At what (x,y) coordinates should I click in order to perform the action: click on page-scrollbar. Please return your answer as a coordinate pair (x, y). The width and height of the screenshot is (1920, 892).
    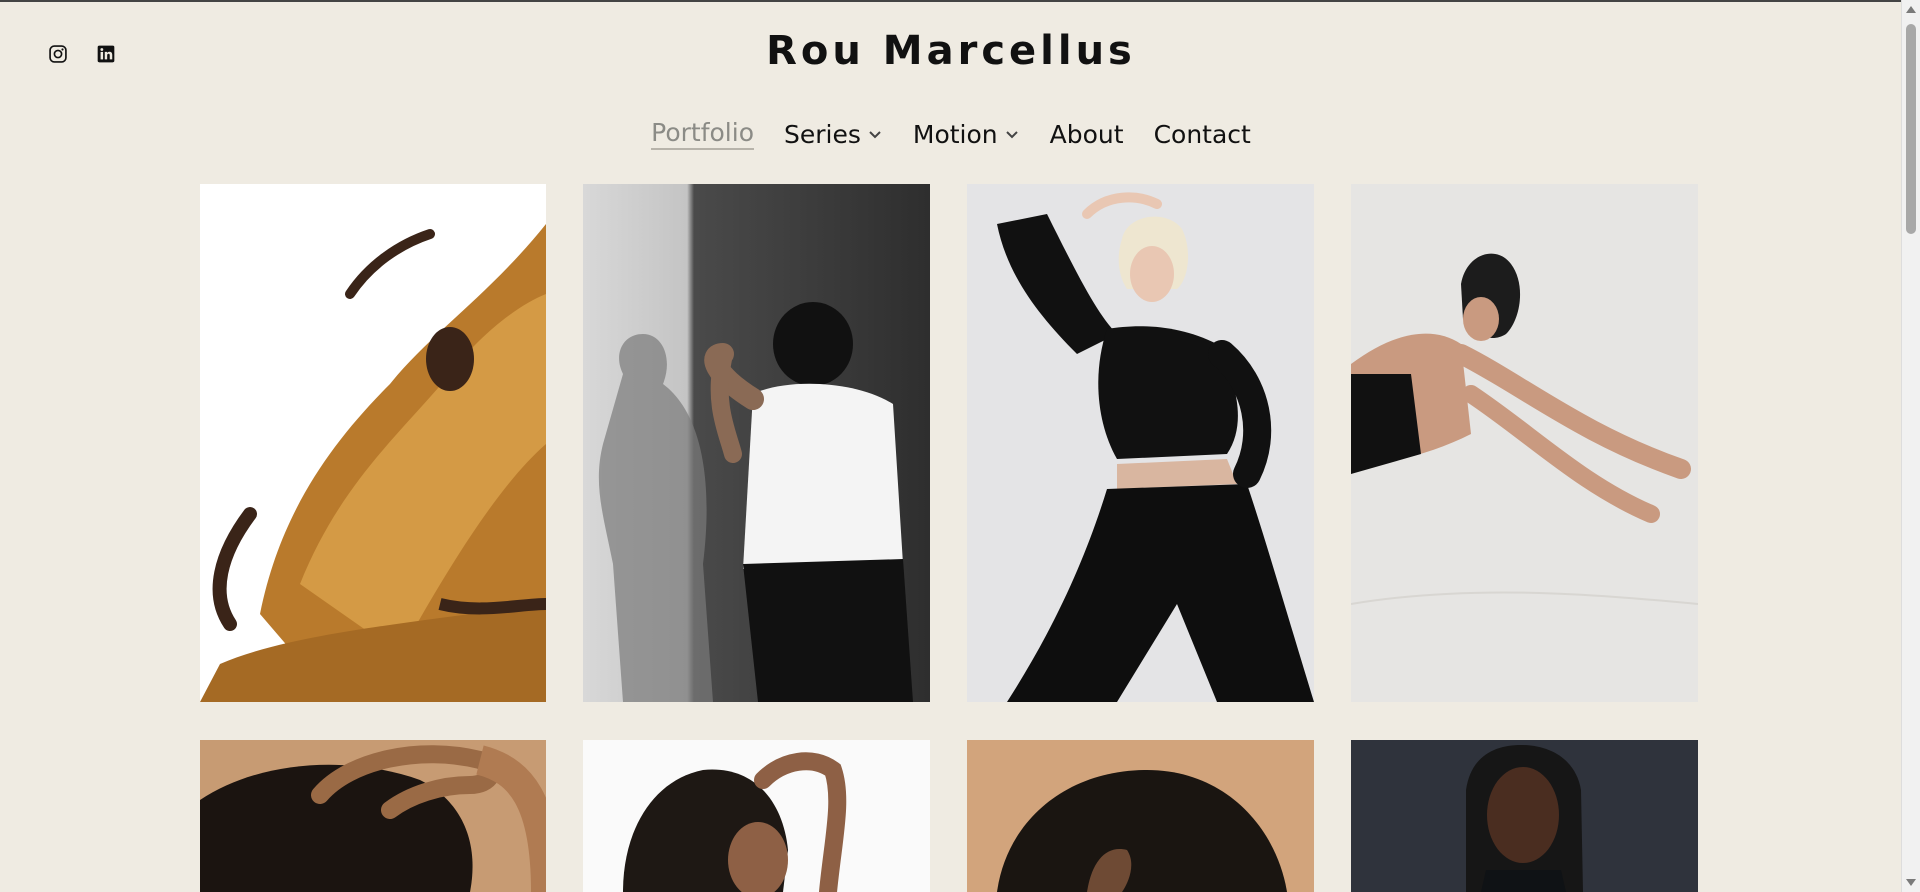
    Looking at the image, I should click on (1910, 446).